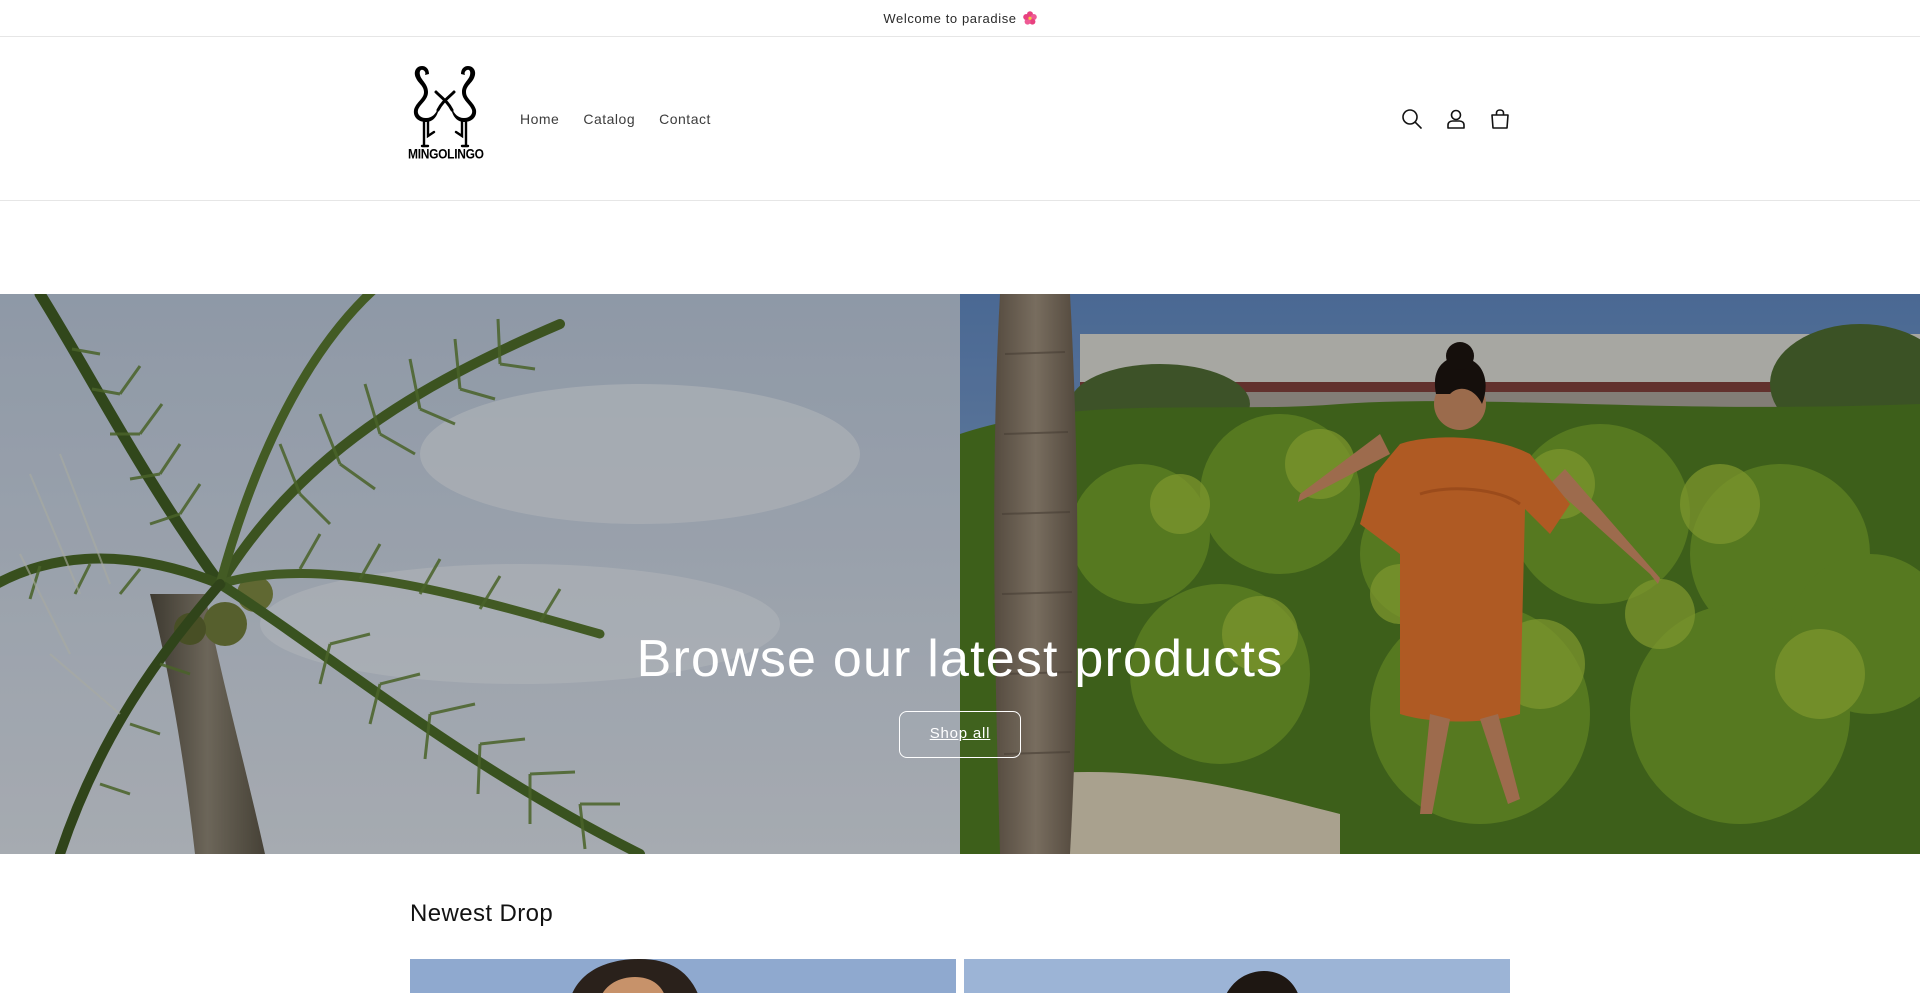 The image size is (1920, 993). What do you see at coordinates (609, 119) in the screenshot?
I see `nav-catalog: Catalog` at bounding box center [609, 119].